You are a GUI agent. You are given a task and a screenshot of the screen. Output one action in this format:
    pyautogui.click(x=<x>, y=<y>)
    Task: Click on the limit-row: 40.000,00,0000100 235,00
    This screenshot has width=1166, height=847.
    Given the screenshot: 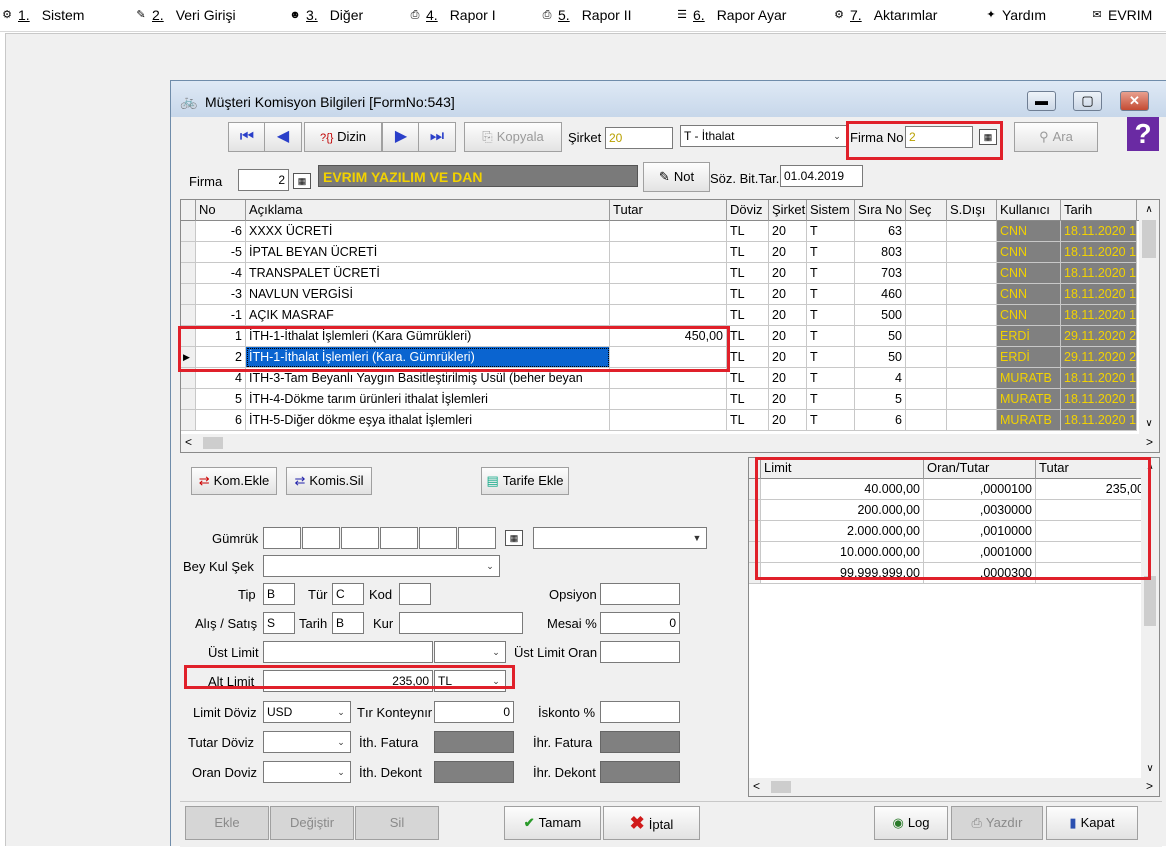 What is the action you would take?
    pyautogui.click(x=948, y=489)
    